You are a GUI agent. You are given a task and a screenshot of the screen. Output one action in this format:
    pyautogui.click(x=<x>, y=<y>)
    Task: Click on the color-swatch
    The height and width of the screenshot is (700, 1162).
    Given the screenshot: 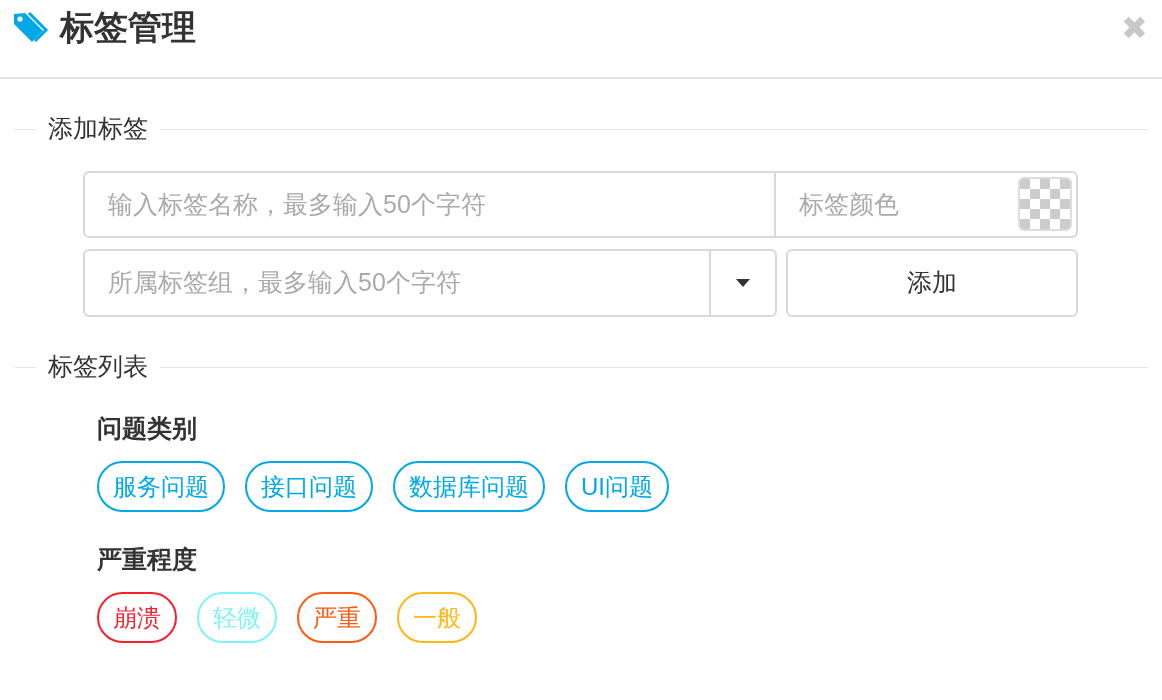 What is the action you would take?
    pyautogui.click(x=1045, y=204)
    